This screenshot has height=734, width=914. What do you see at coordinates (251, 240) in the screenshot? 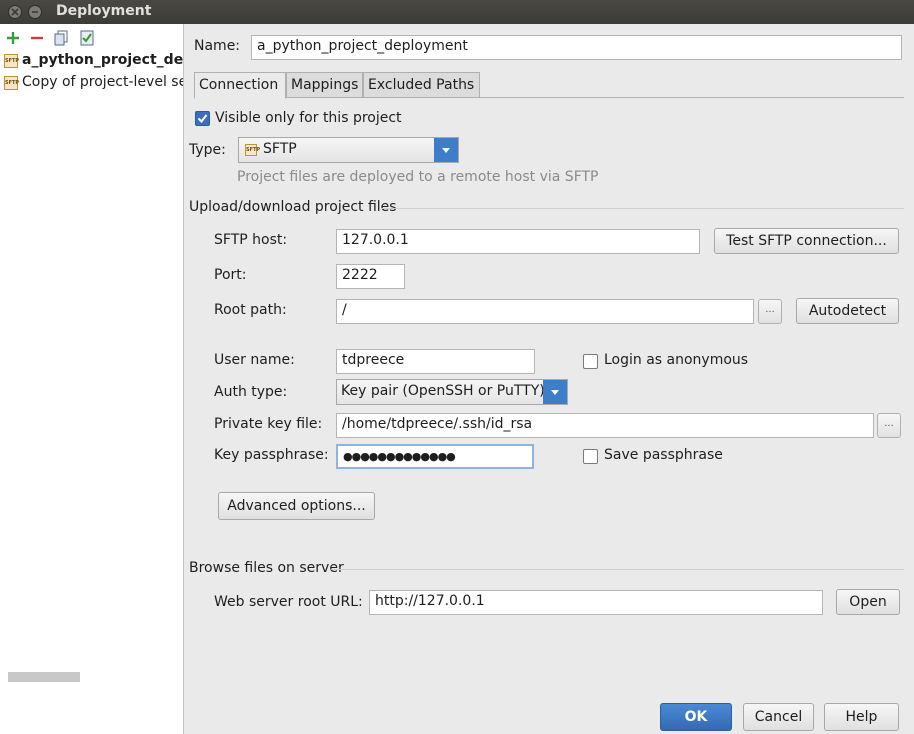
I see `sftp-host-label: SFTP host:` at bounding box center [251, 240].